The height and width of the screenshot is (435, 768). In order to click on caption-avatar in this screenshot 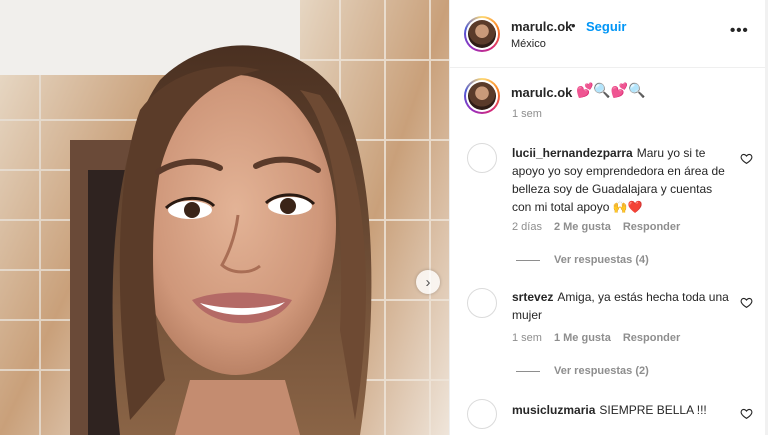, I will do `click(482, 96)`.